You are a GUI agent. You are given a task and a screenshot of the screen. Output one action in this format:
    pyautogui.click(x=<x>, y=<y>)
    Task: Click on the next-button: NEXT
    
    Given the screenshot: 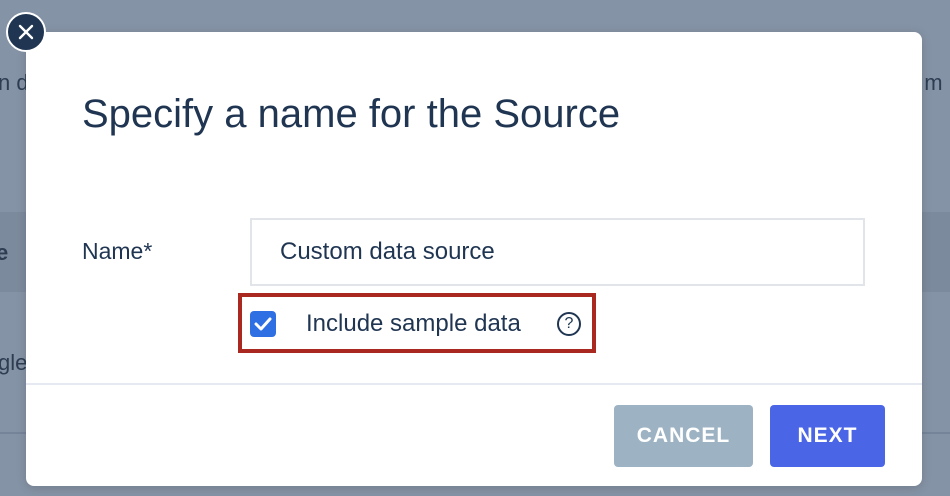 What is the action you would take?
    pyautogui.click(x=827, y=436)
    